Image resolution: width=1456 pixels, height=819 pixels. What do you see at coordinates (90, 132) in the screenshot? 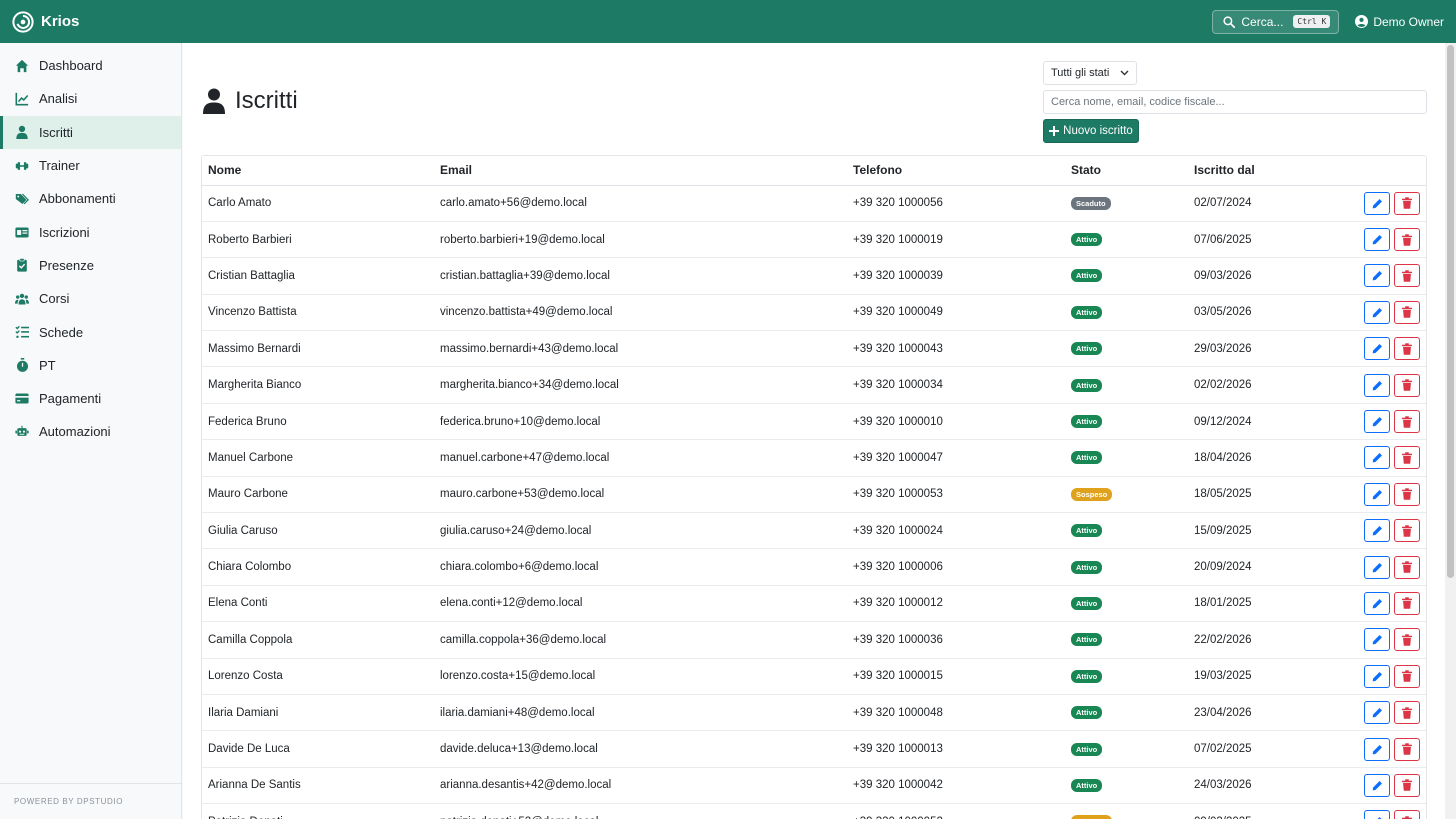
I see `sidebar-item-iscritti: Iscritti` at bounding box center [90, 132].